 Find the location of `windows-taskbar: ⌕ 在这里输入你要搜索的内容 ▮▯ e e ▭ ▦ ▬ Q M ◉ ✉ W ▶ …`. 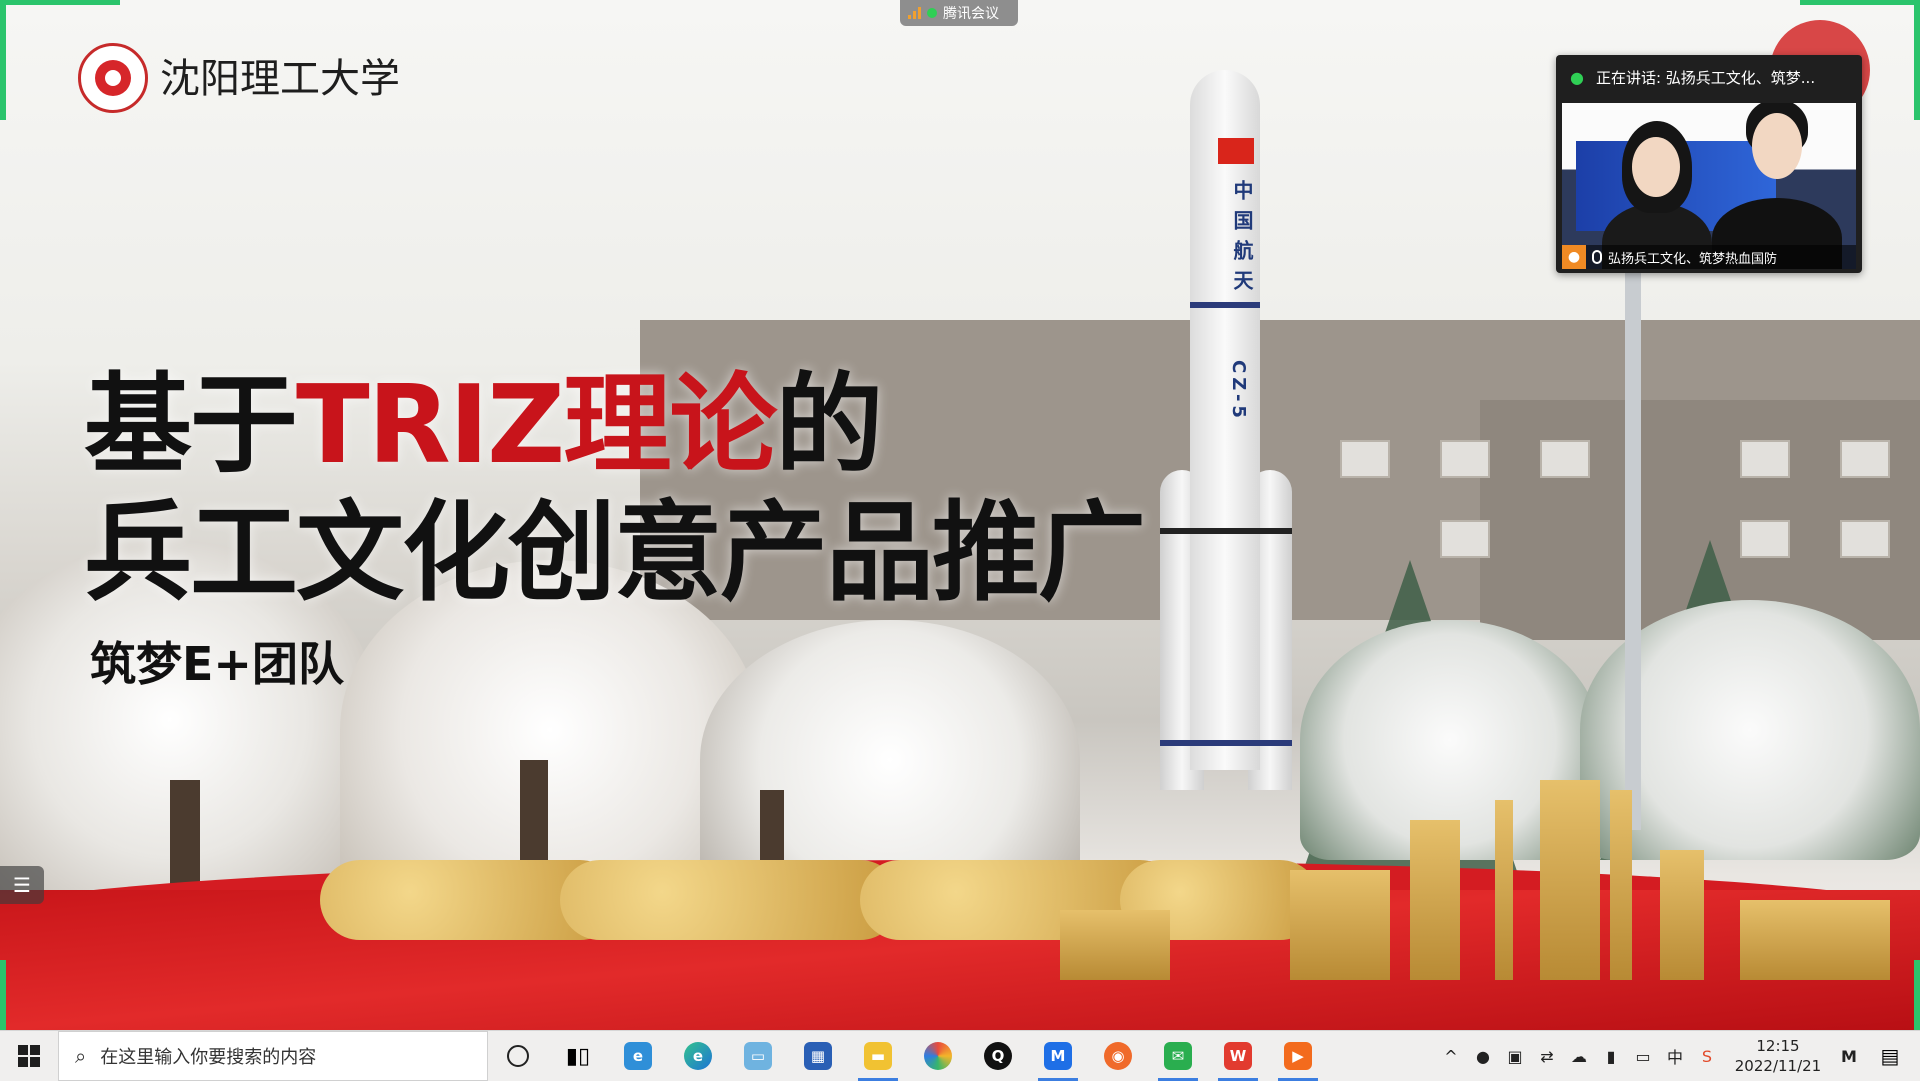

windows-taskbar: ⌕ 在这里输入你要搜索的内容 ▮▯ e e ▭ ▦ ▬ Q M ◉ ✉ W ▶ … is located at coordinates (960, 1055).